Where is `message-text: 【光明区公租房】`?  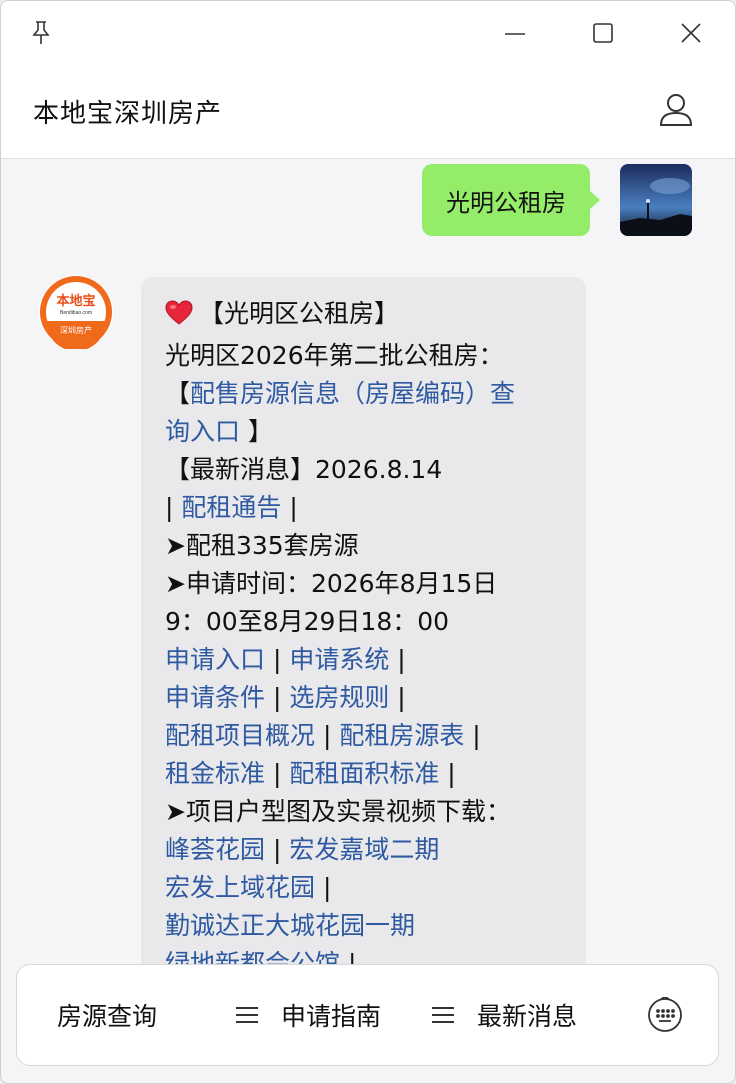 message-text: 【光明区公租房】 is located at coordinates (299, 313).